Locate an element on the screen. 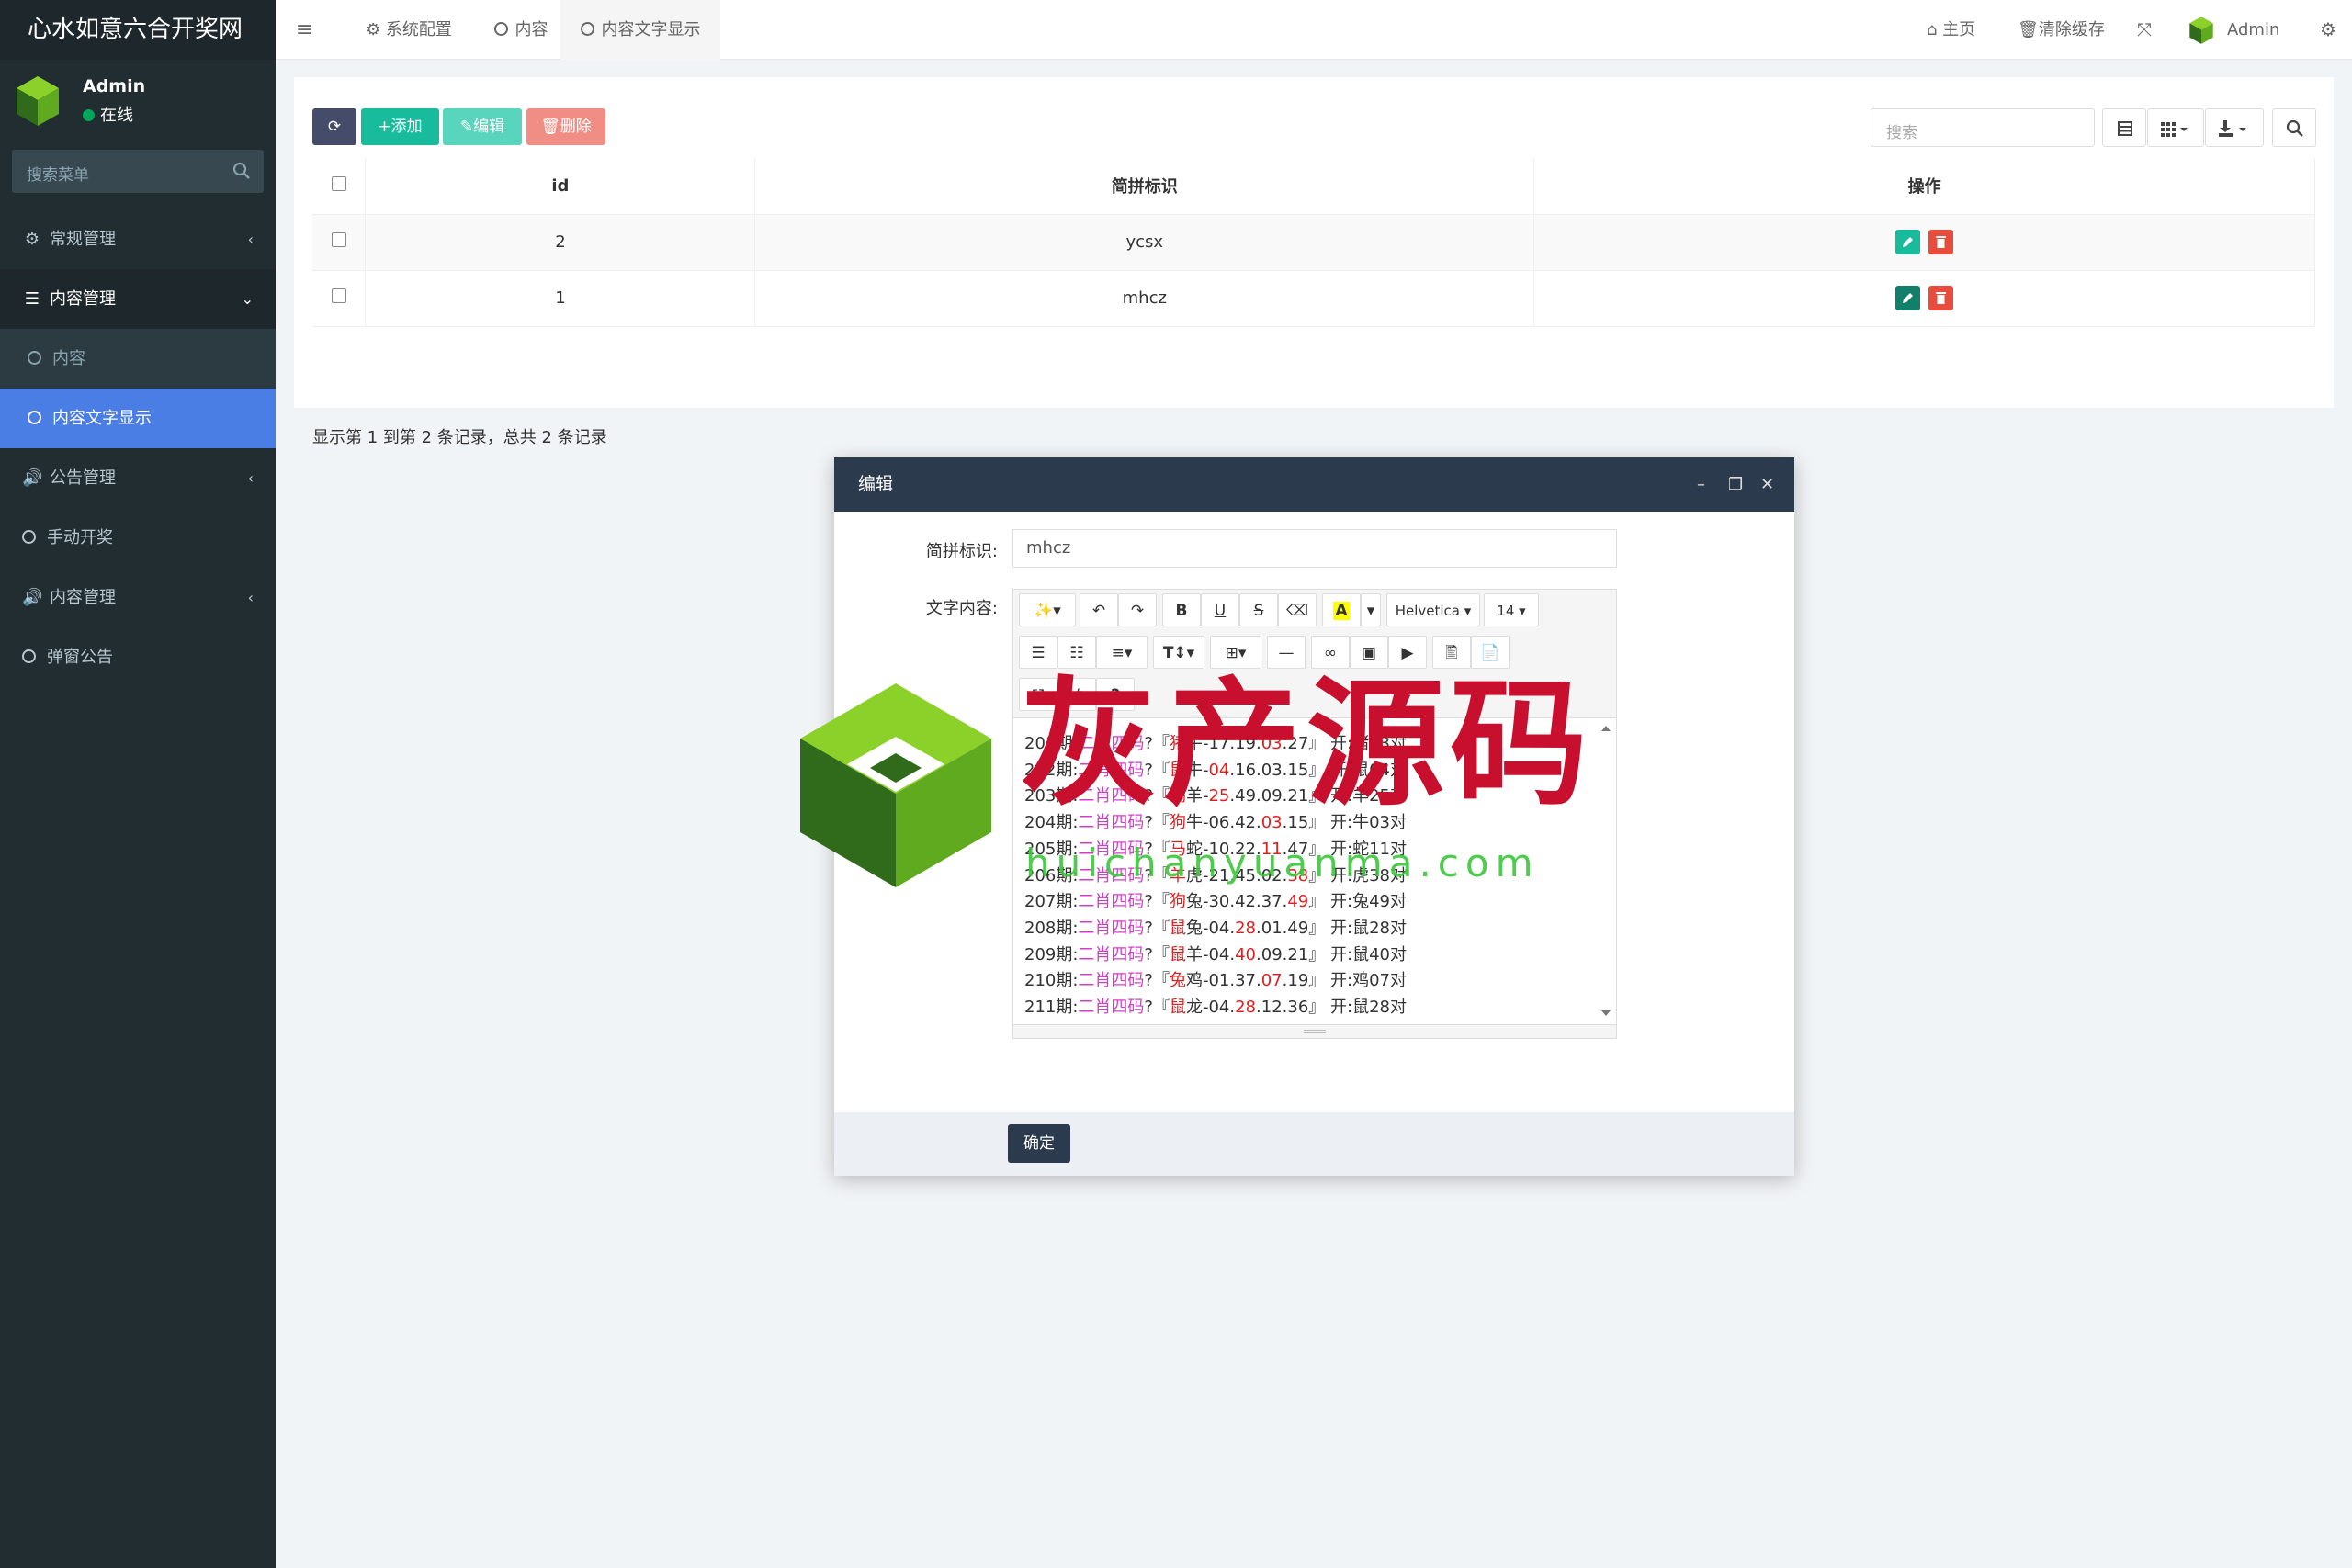  toggle-view-button is located at coordinates (2124, 128).